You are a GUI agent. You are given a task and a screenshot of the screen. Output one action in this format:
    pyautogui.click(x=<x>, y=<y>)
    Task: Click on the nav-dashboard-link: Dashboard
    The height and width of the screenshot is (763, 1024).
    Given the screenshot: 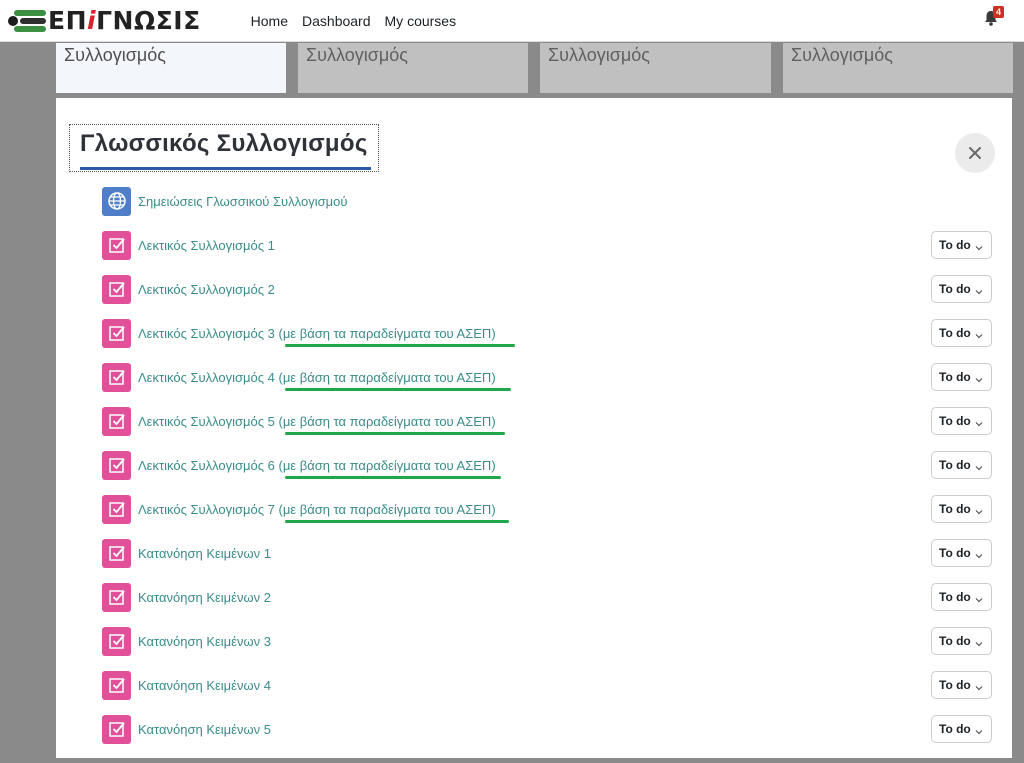 What is the action you would take?
    pyautogui.click(x=336, y=21)
    